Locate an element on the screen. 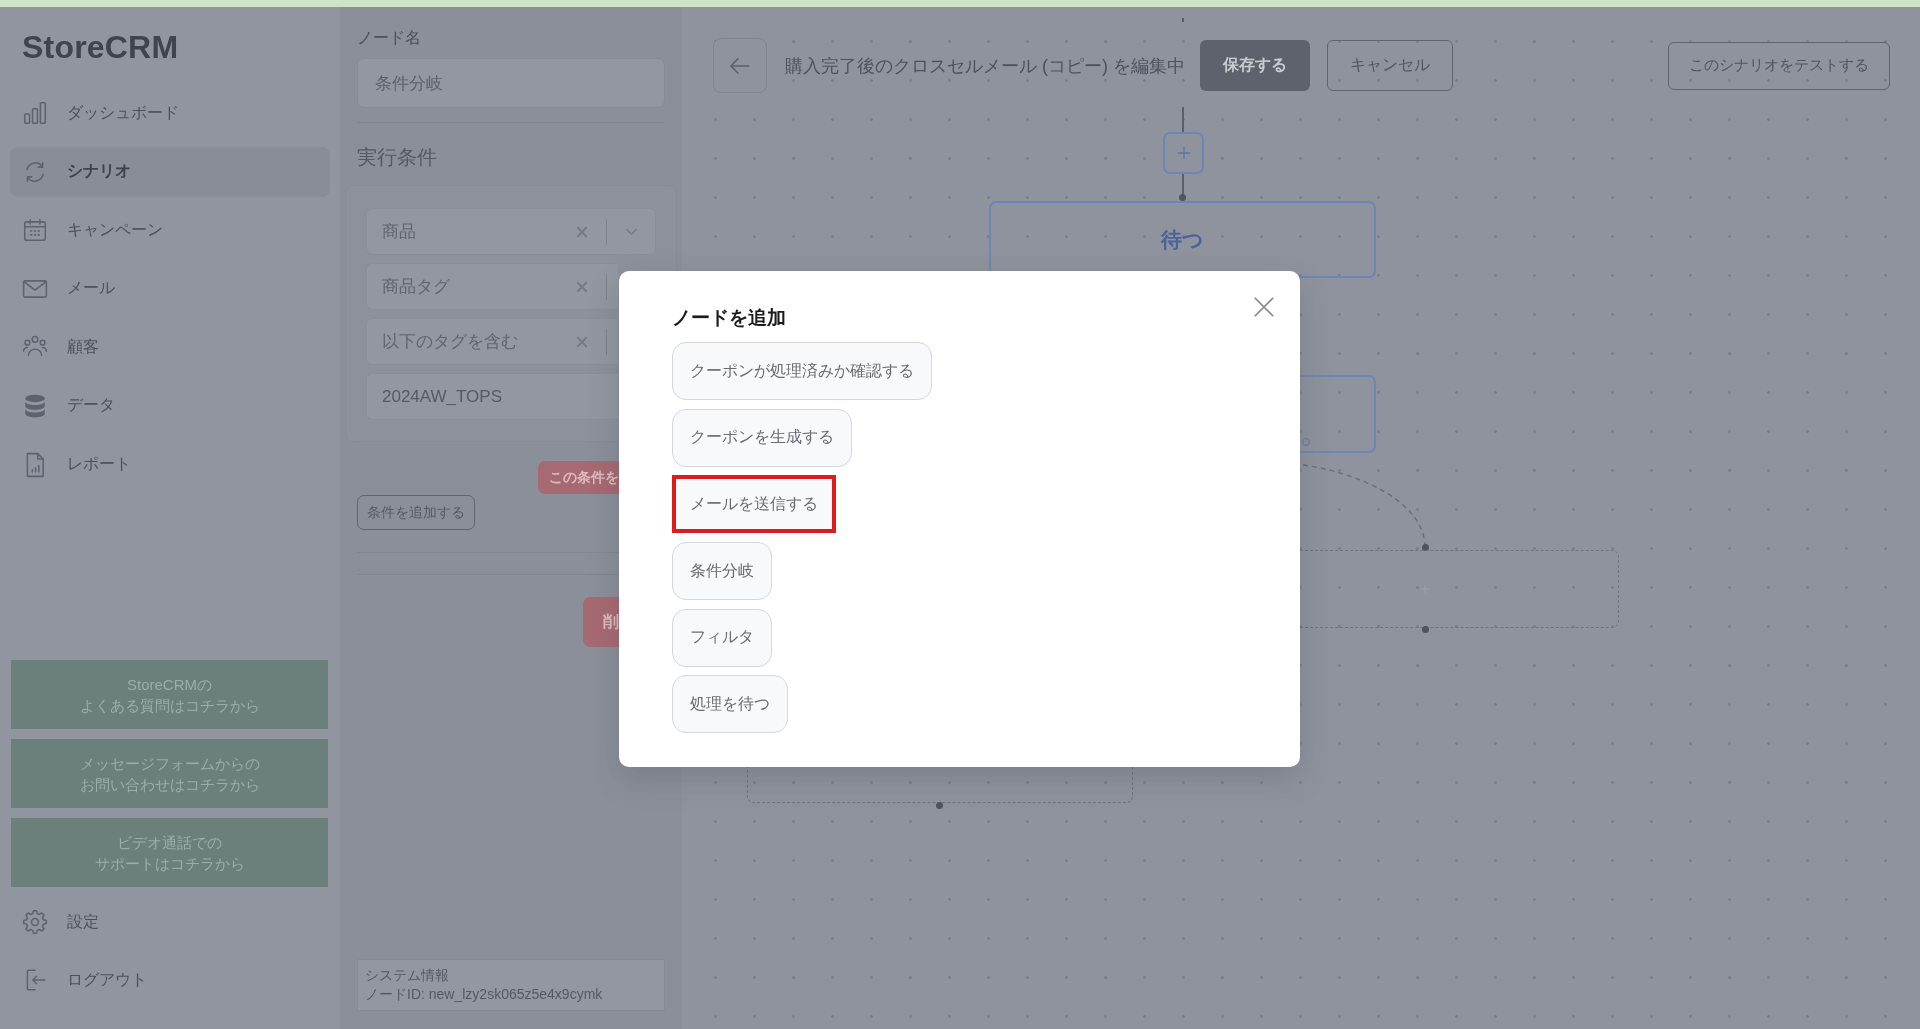 Image resolution: width=1920 pixels, height=1029 pixels. remove-condition-button: この条件を is located at coordinates (578, 477).